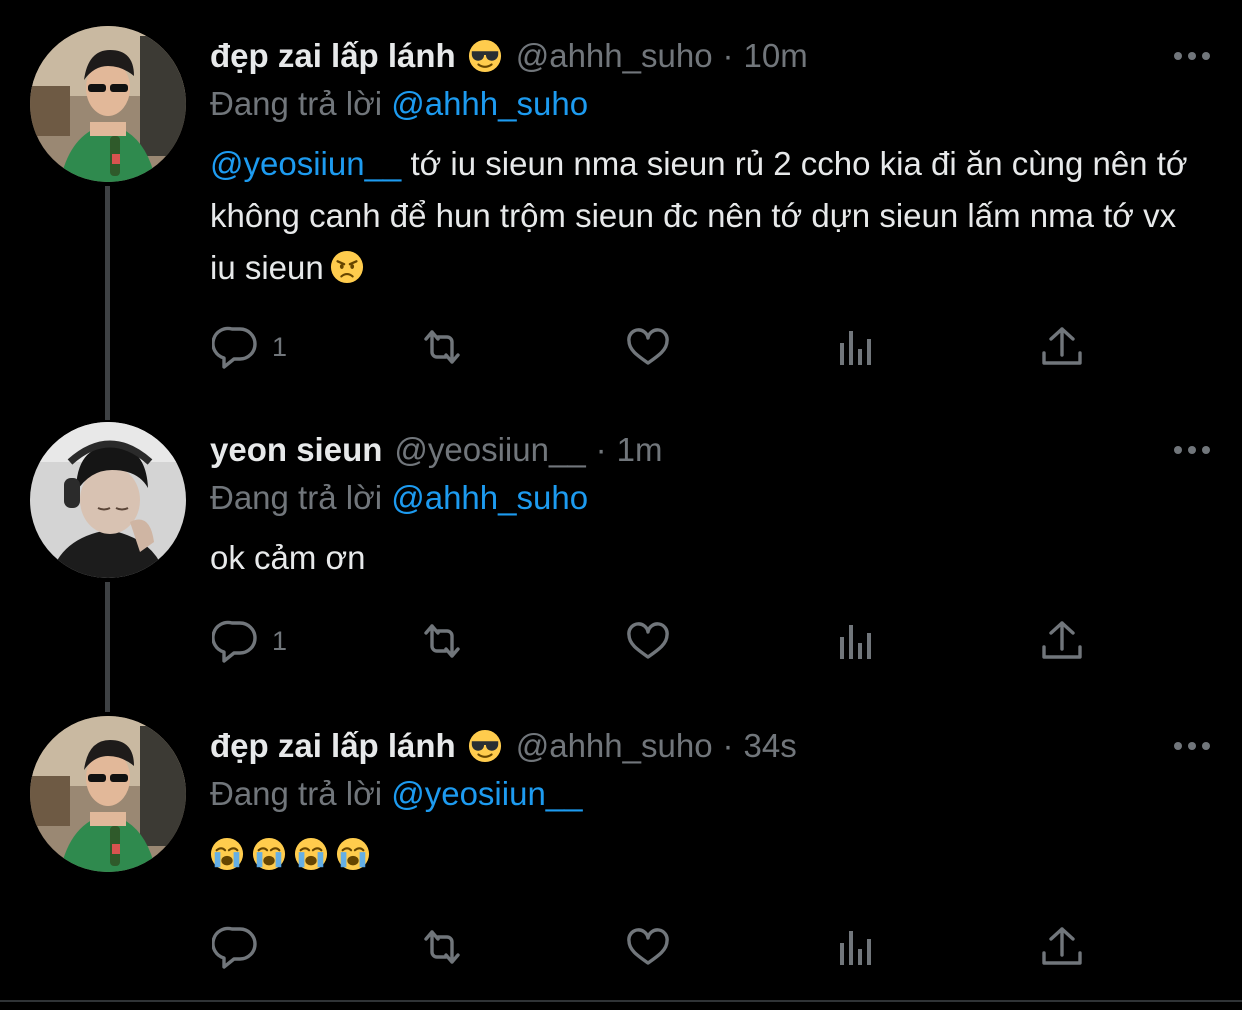 This screenshot has width=1242, height=1010. Describe the element at coordinates (776, 56) in the screenshot. I see `timestamp: 10m` at that location.